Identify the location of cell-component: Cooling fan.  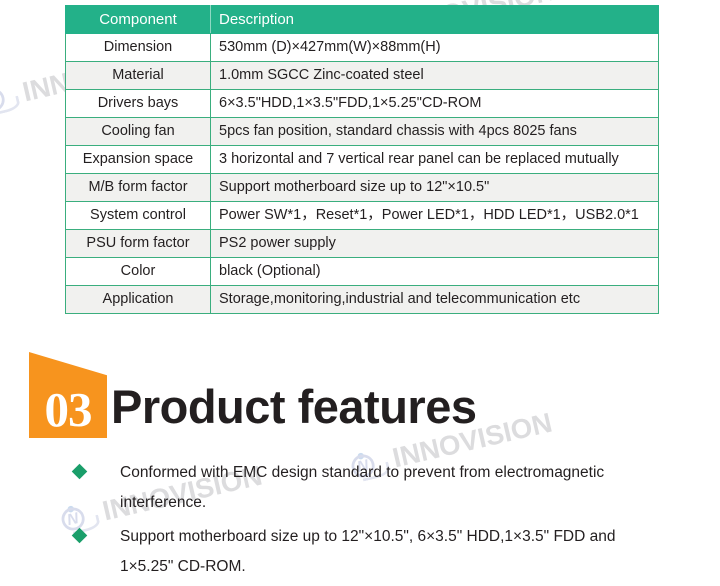
(138, 131).